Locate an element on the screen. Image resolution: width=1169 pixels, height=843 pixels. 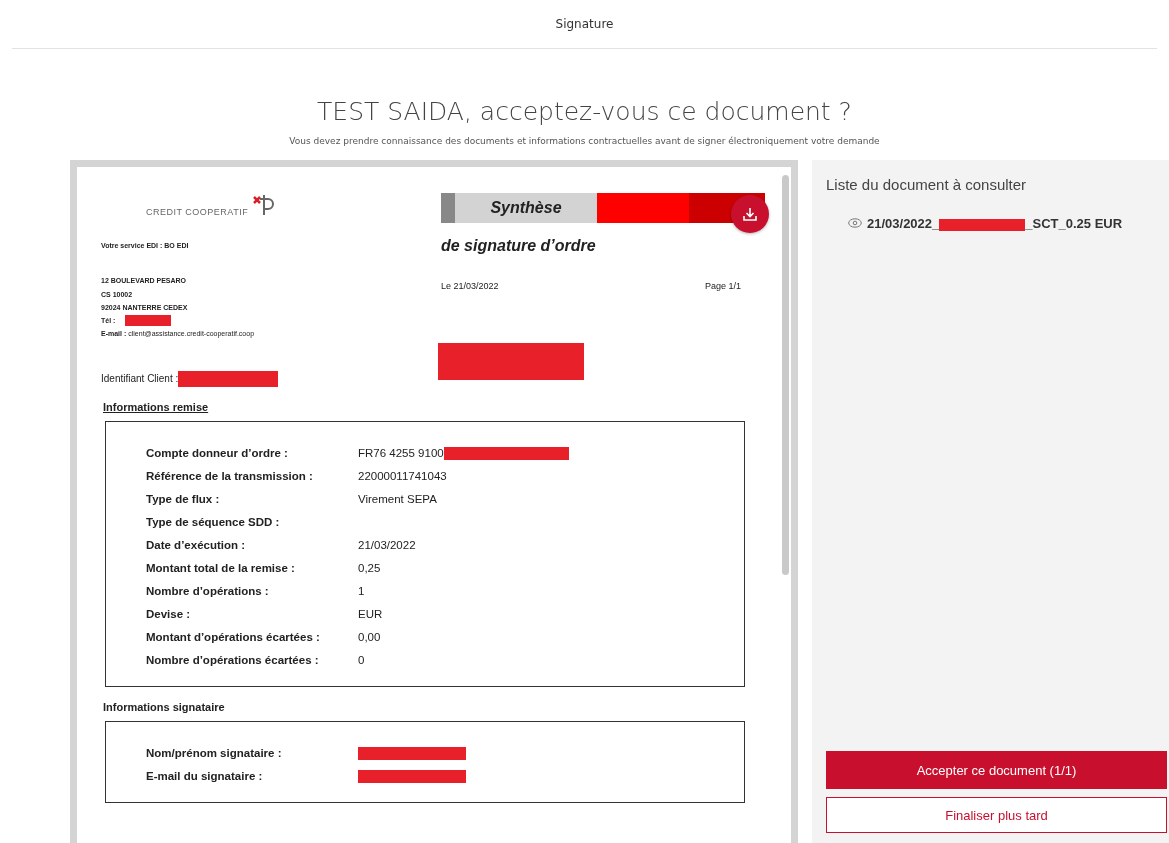
section-title: Informations remise is located at coordinates (156, 406).